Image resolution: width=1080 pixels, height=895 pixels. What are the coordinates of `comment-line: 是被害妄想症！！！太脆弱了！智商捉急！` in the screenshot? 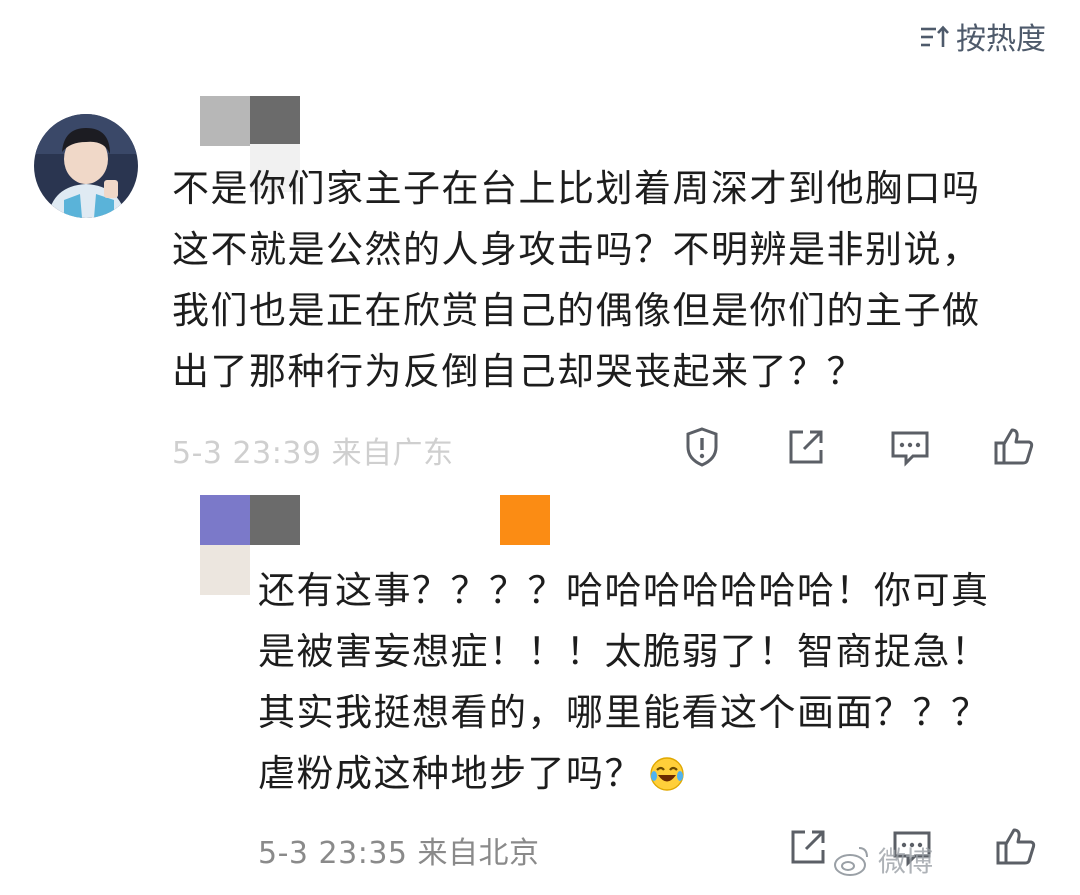 It's located at (624, 651).